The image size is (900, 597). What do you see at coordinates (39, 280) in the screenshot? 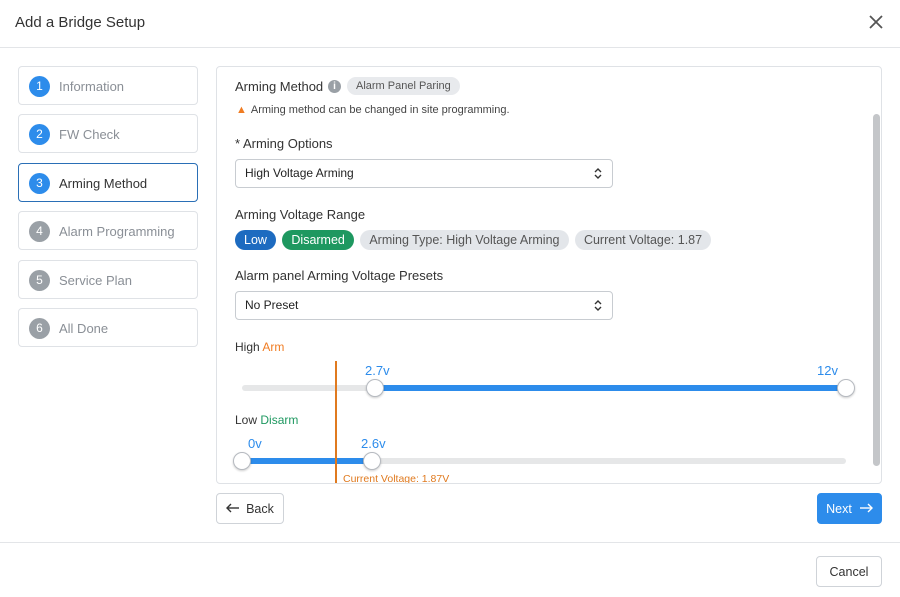
I see `step-number: 5` at bounding box center [39, 280].